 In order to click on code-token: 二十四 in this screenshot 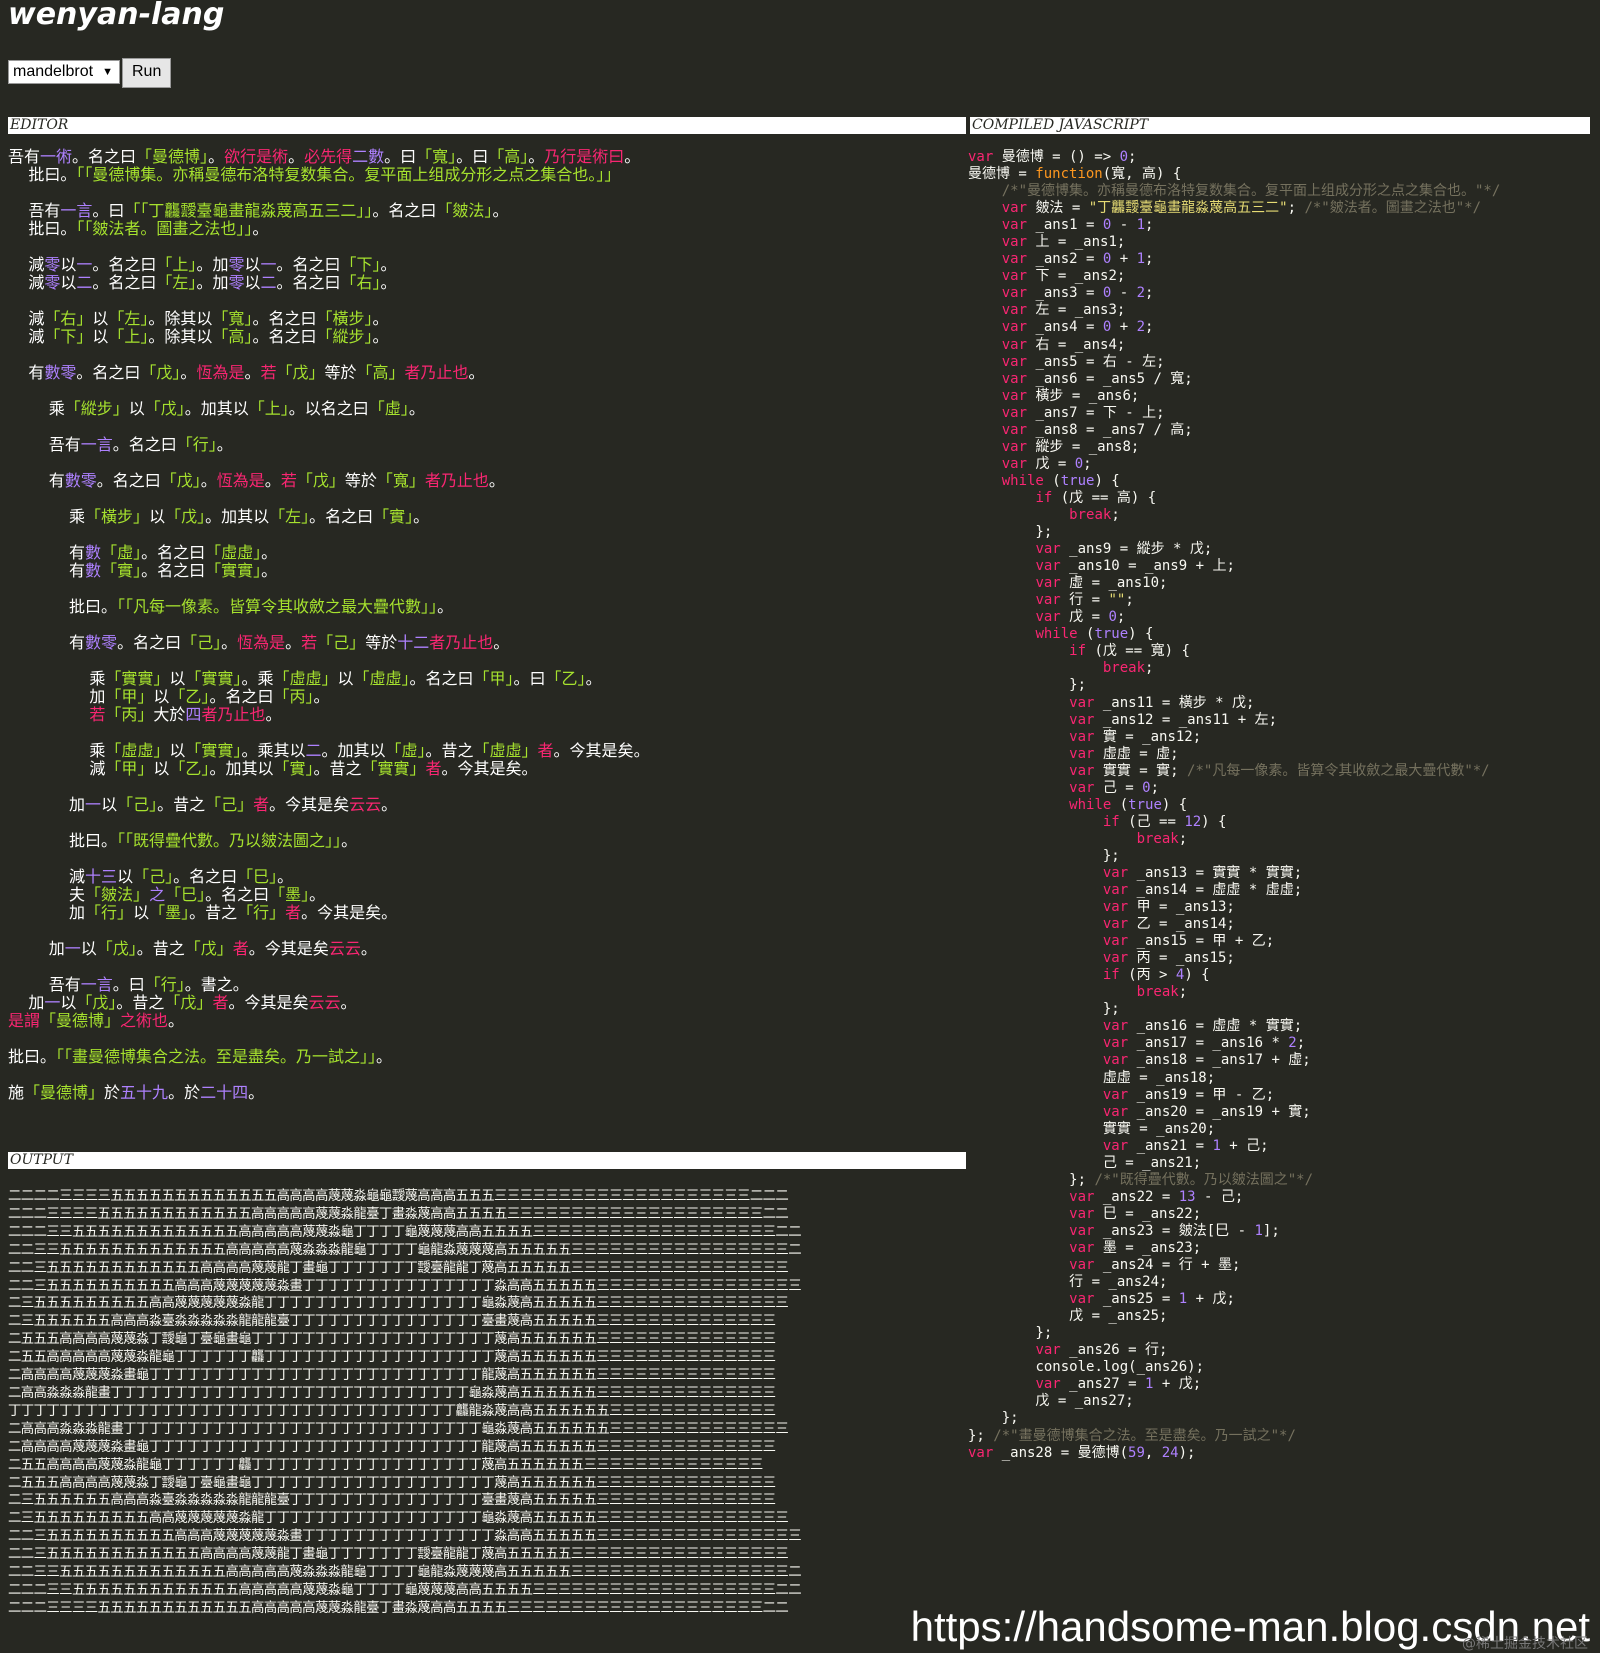, I will do `click(224, 1092)`.